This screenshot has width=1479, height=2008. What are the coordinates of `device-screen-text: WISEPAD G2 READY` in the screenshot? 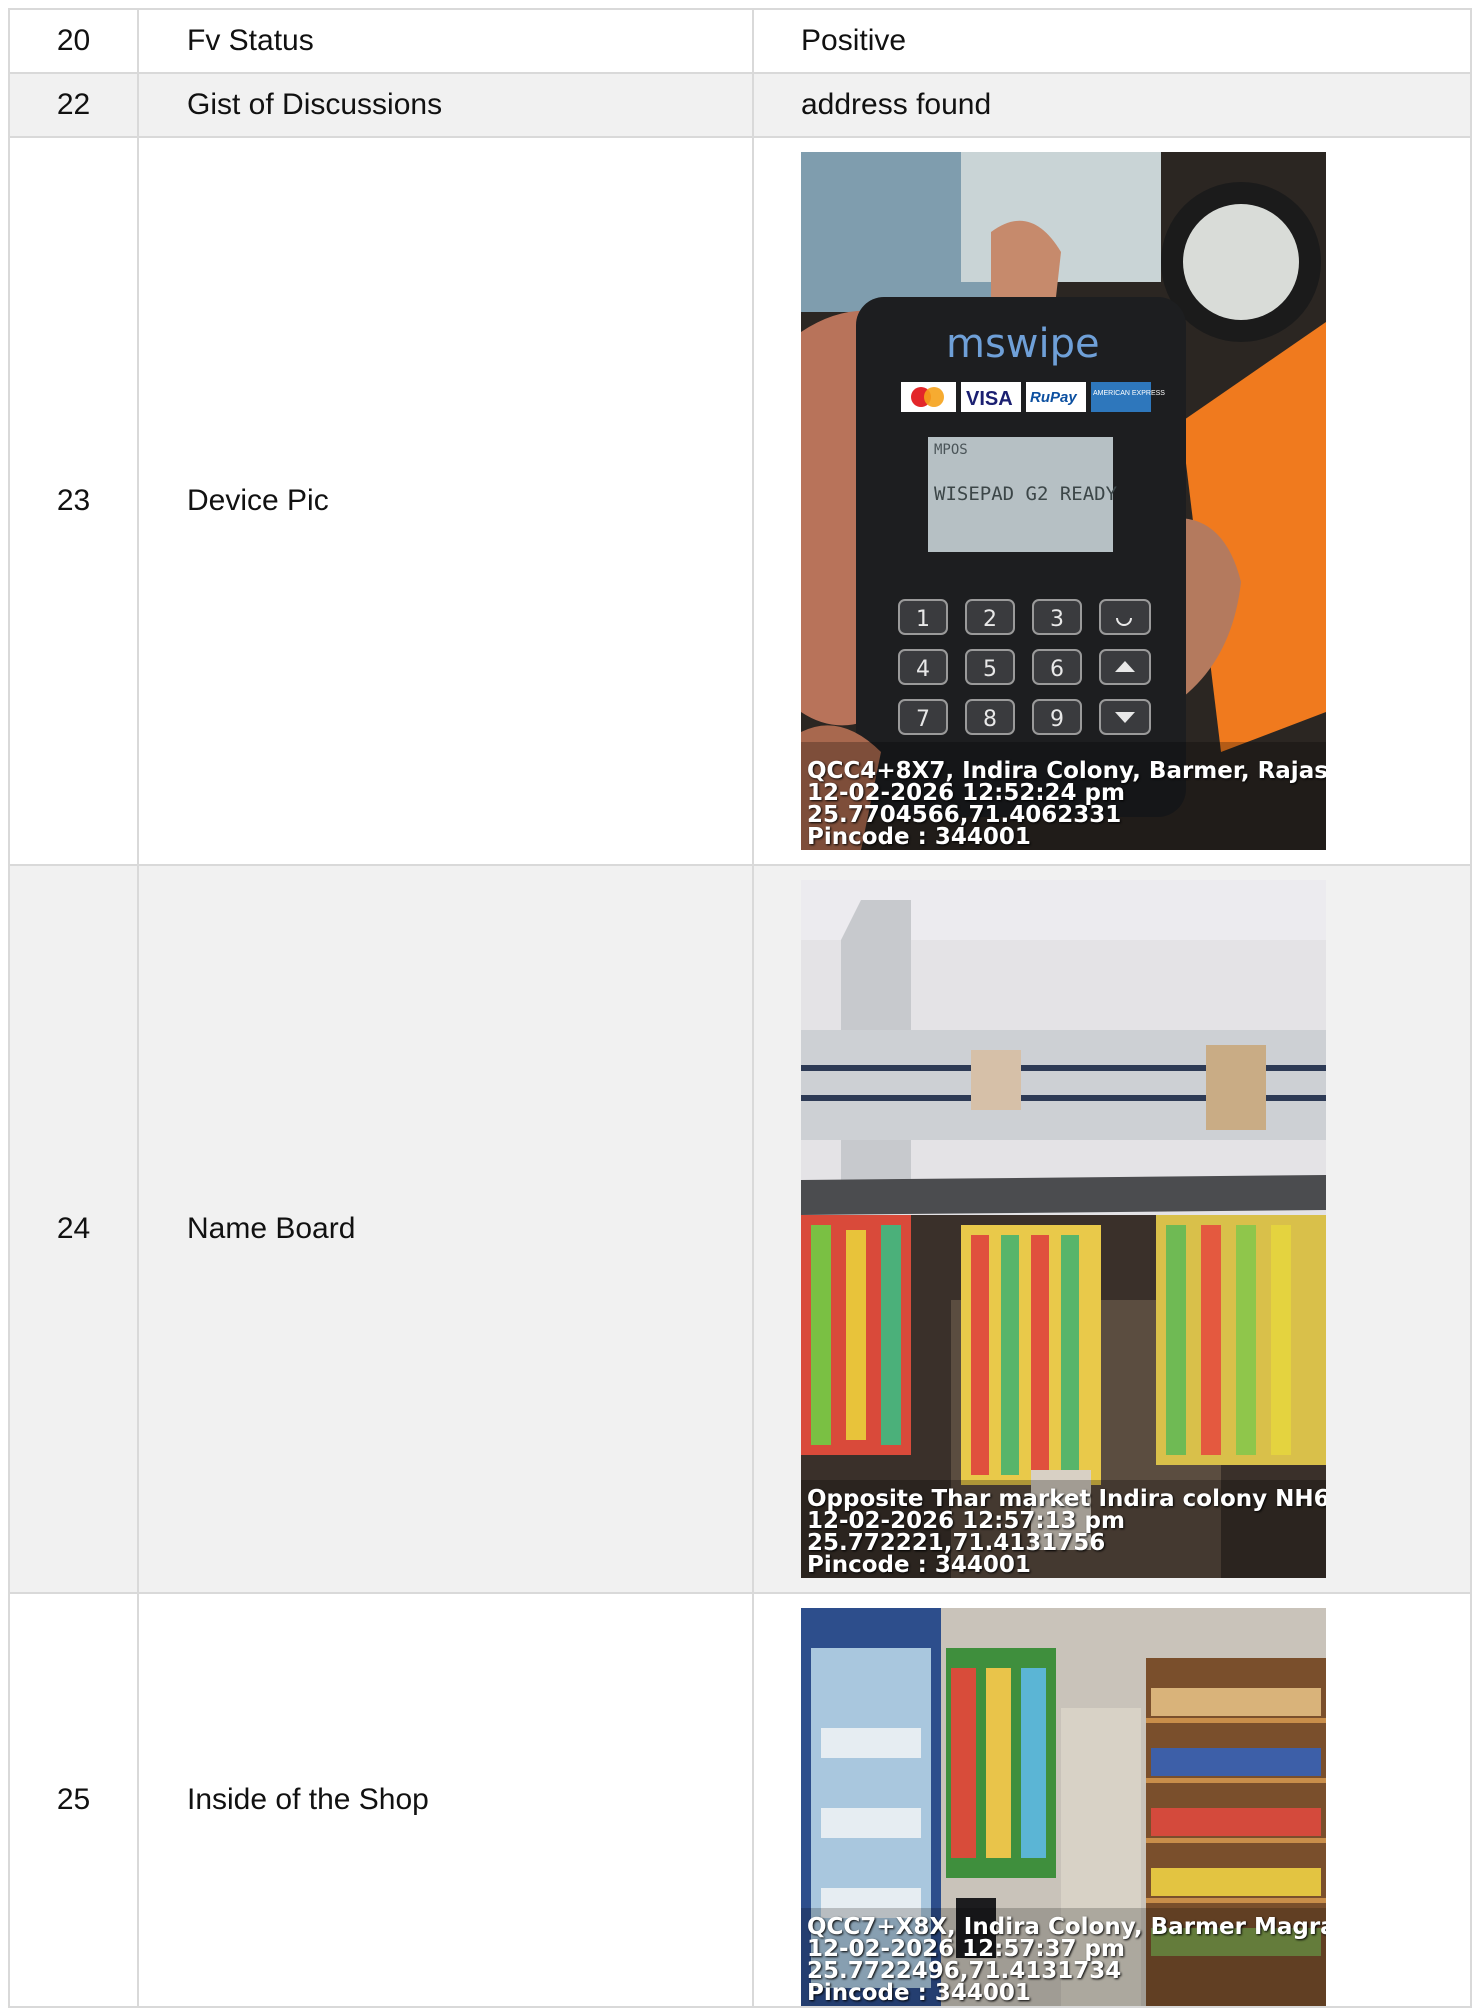 It's located at (1026, 494).